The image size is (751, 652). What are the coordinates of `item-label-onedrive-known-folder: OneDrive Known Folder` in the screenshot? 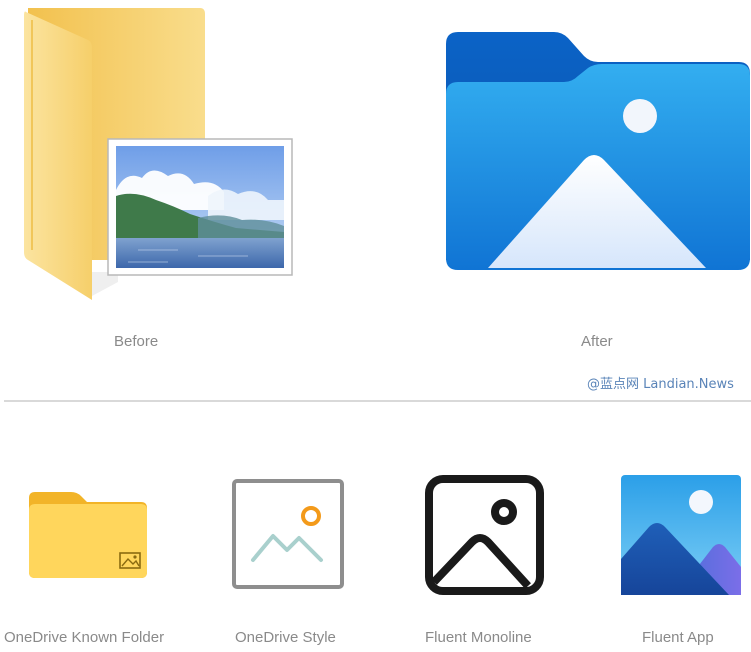 It's located at (84, 637).